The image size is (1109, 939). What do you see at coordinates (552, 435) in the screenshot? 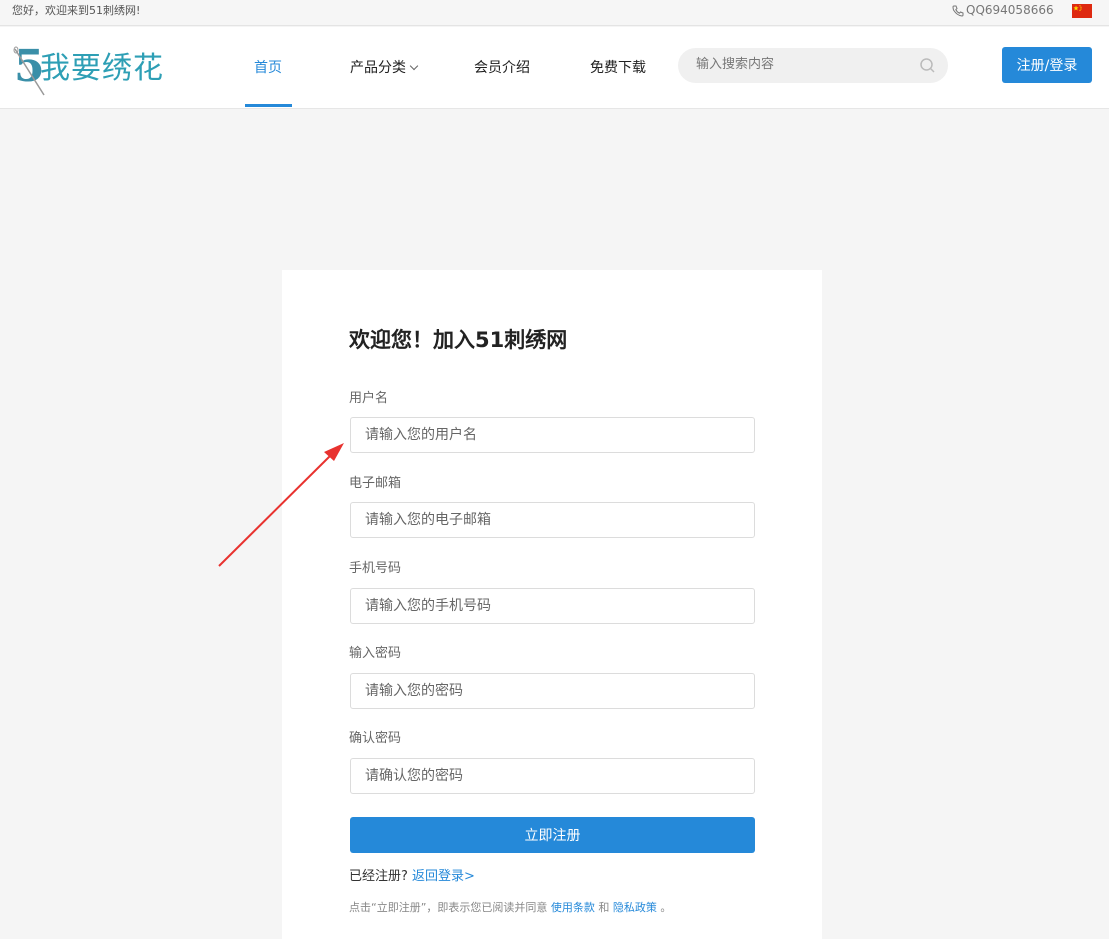
I see `username-input` at bounding box center [552, 435].